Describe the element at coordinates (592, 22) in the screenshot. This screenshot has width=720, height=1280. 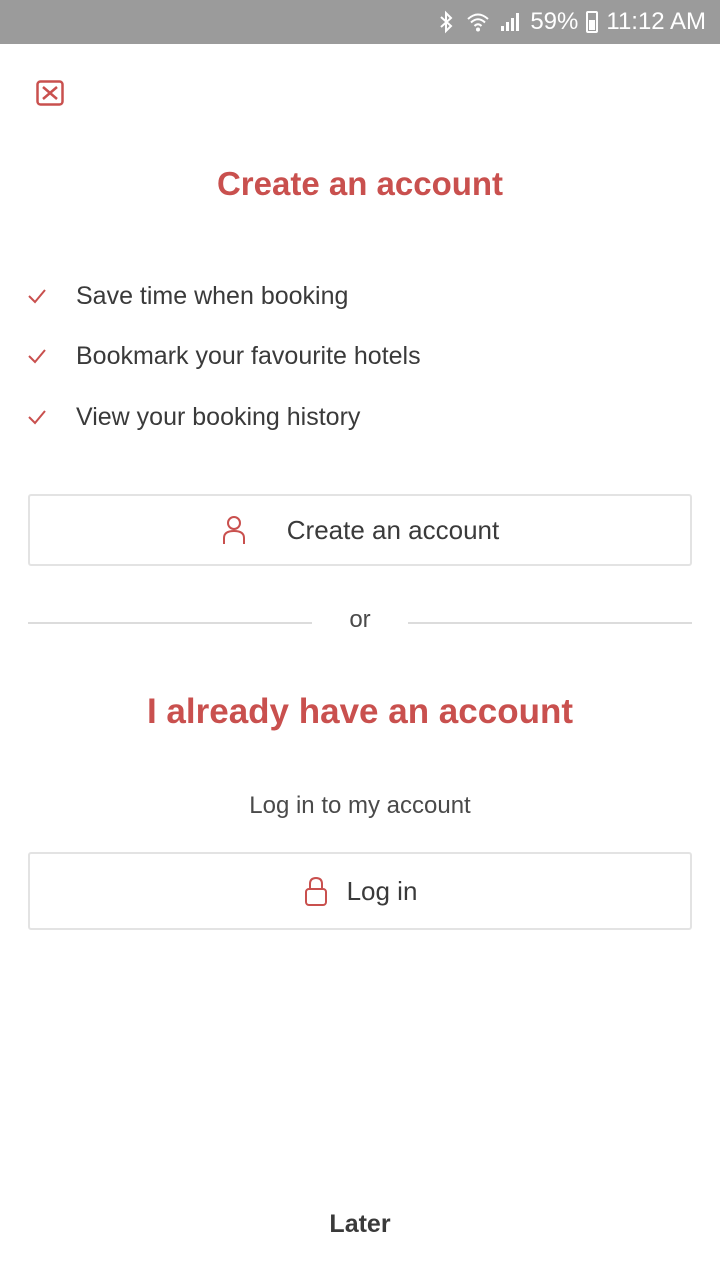
I see `battery-icon` at that location.